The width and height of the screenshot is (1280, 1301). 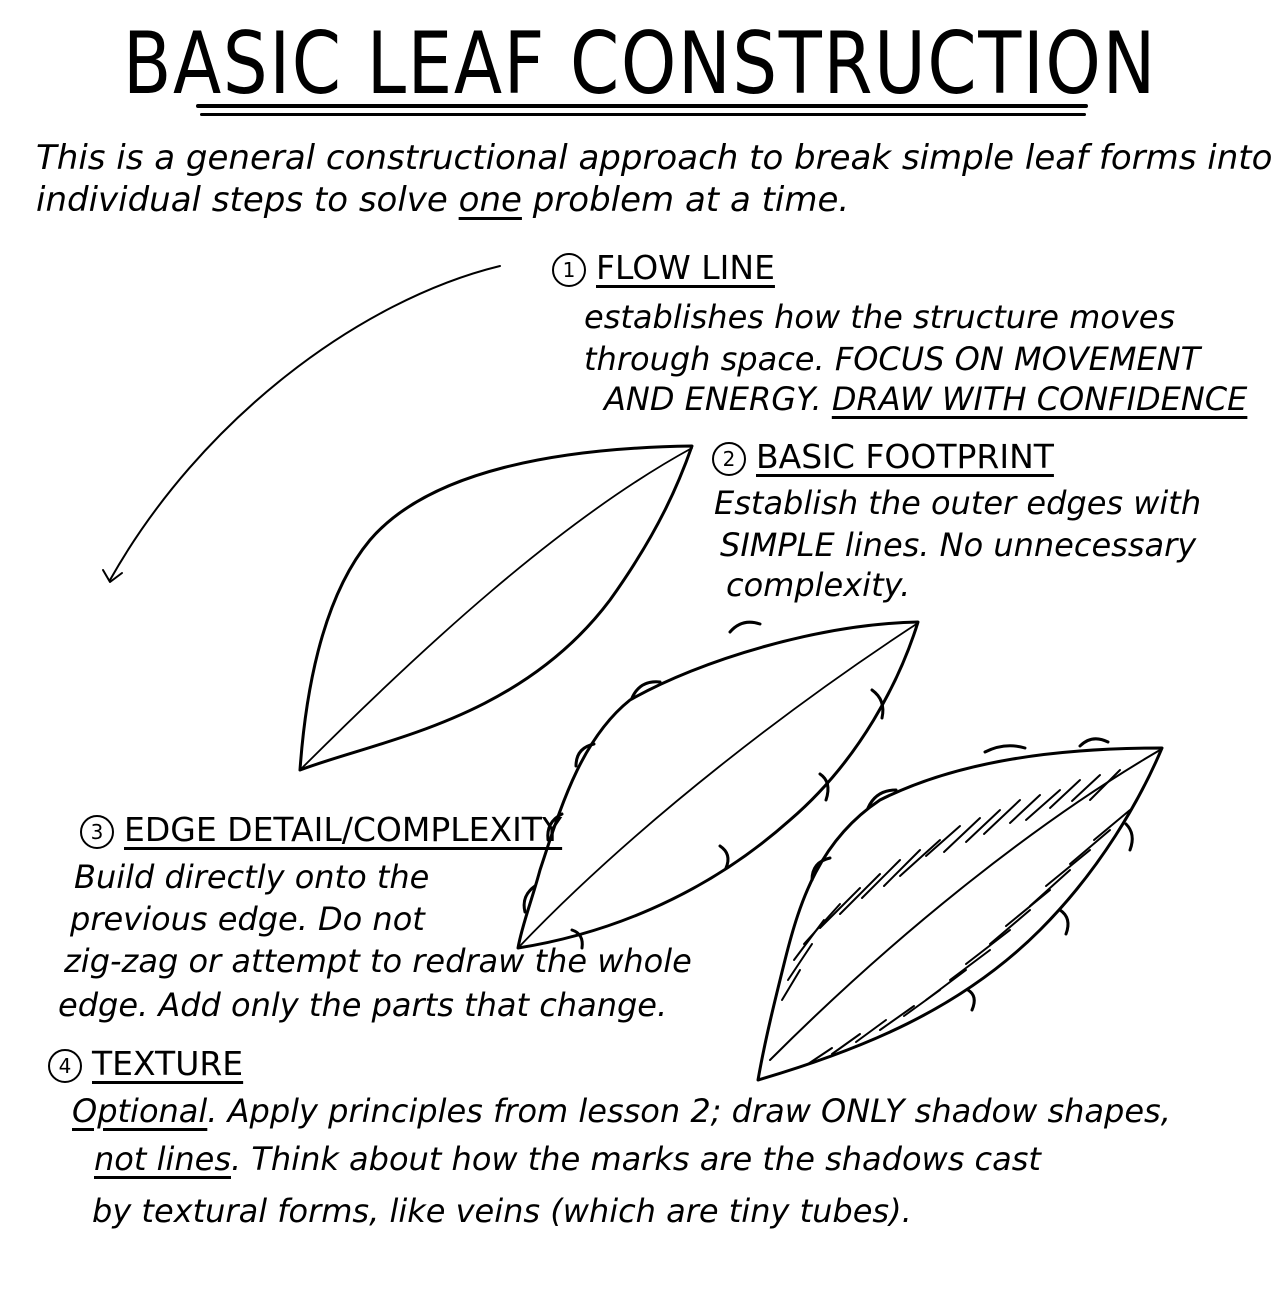 I want to click on flow-line-stroke, so click(x=301, y=424).